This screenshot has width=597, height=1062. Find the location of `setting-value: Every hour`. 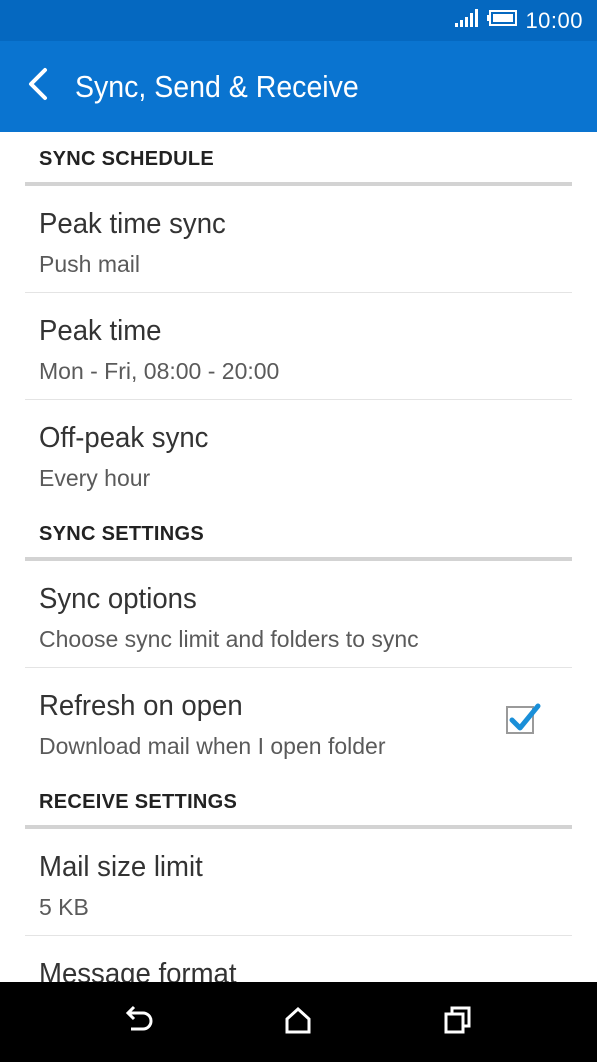

setting-value: Every hour is located at coordinates (95, 478).